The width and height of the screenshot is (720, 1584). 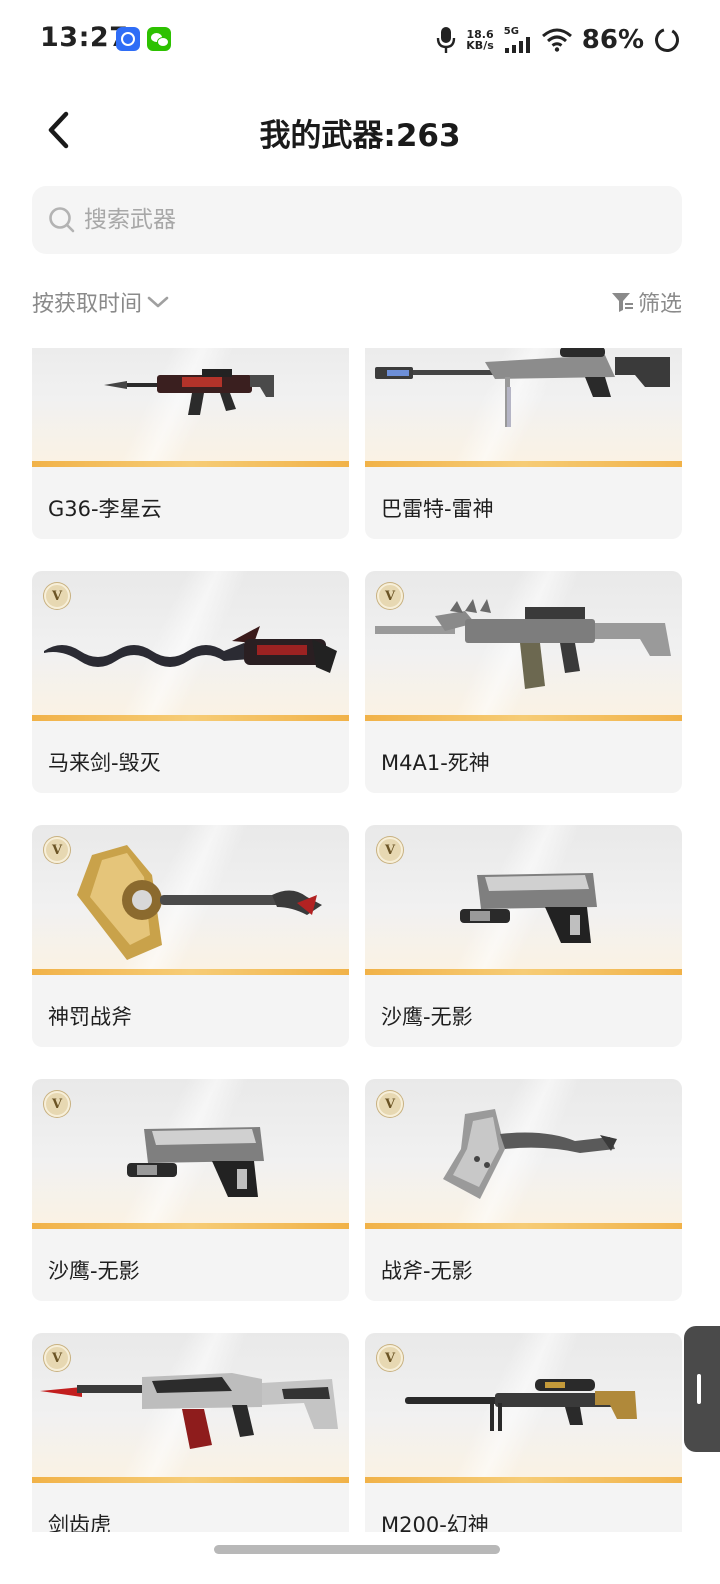 What do you see at coordinates (427, 1271) in the screenshot?
I see `weapon-name: 战斧-无影` at bounding box center [427, 1271].